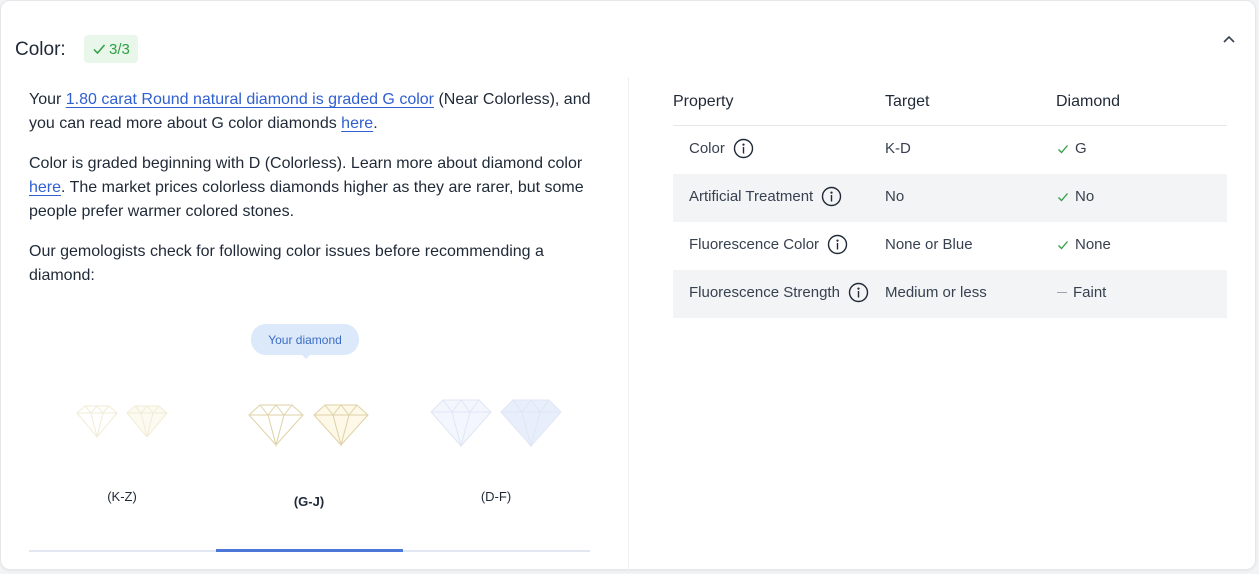 This screenshot has width=1259, height=574. I want to click on property-cell: Artificial Treatment, so click(765, 196).